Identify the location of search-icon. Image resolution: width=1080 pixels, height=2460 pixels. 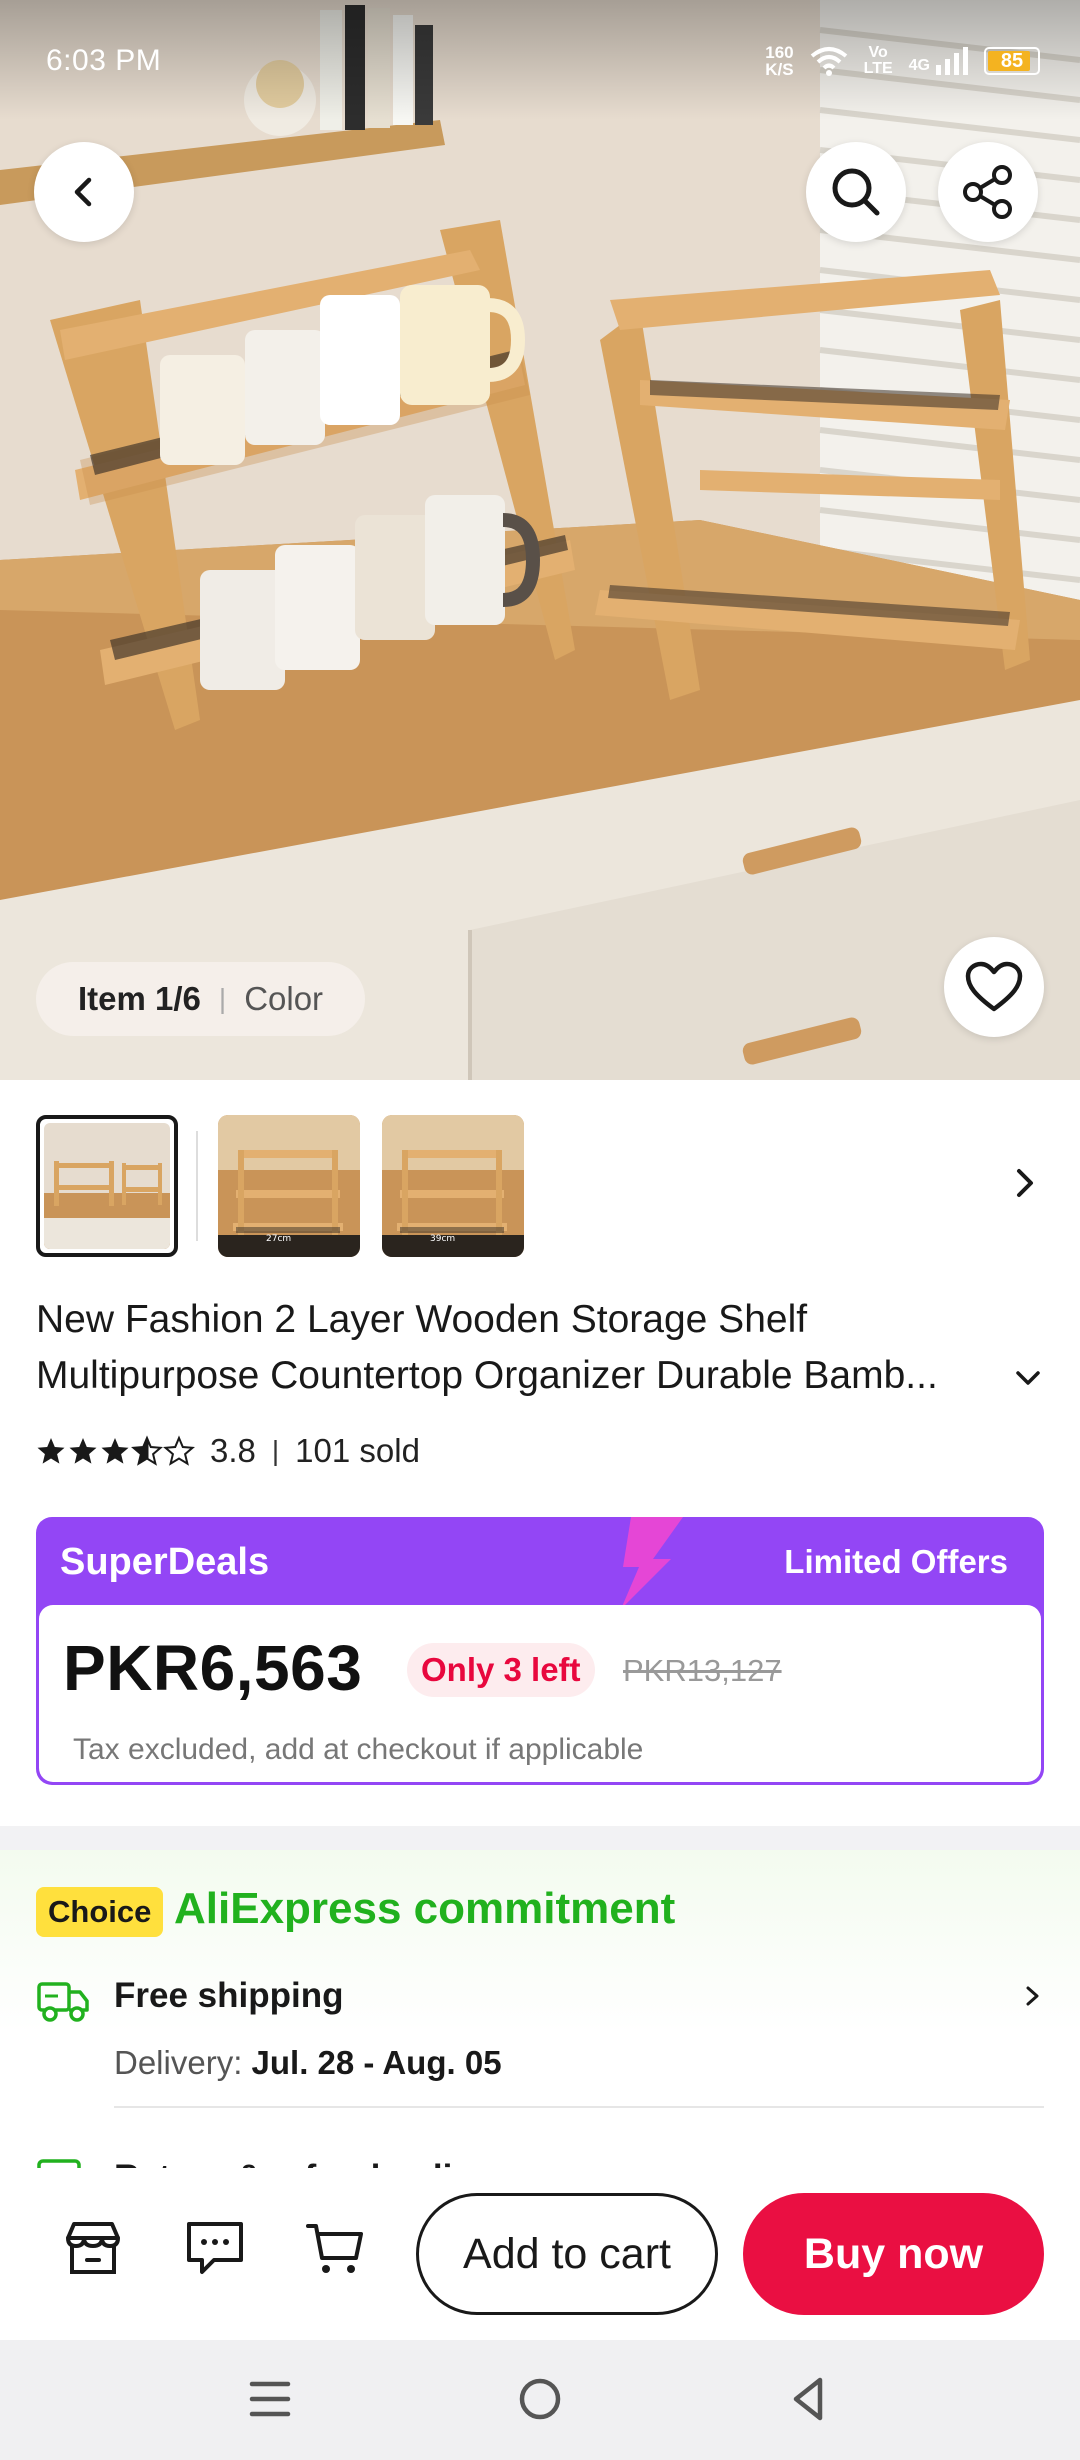
(856, 192).